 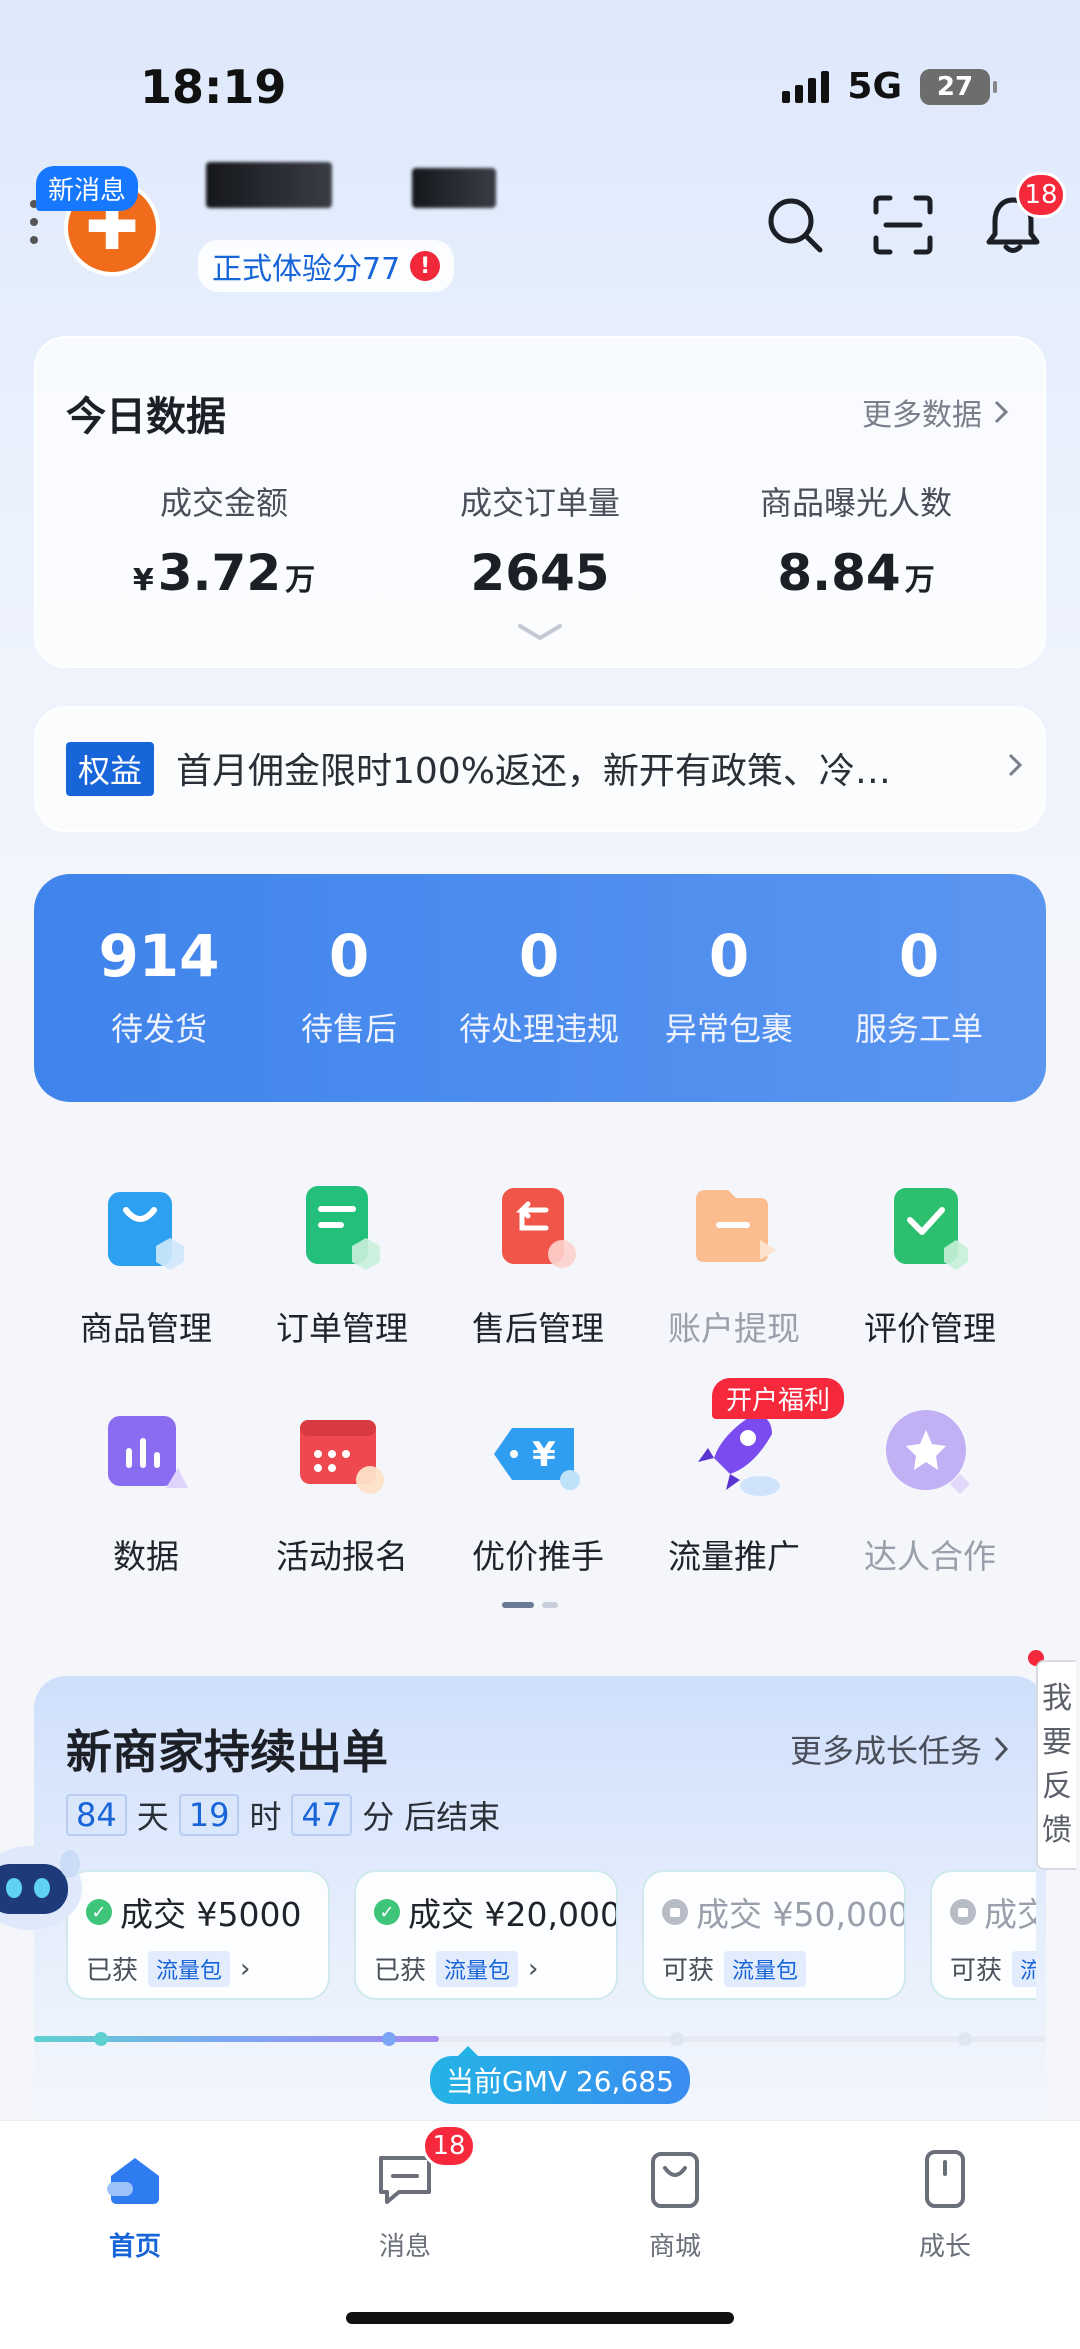 I want to click on tool-data: 数据, so click(x=146, y=1491).